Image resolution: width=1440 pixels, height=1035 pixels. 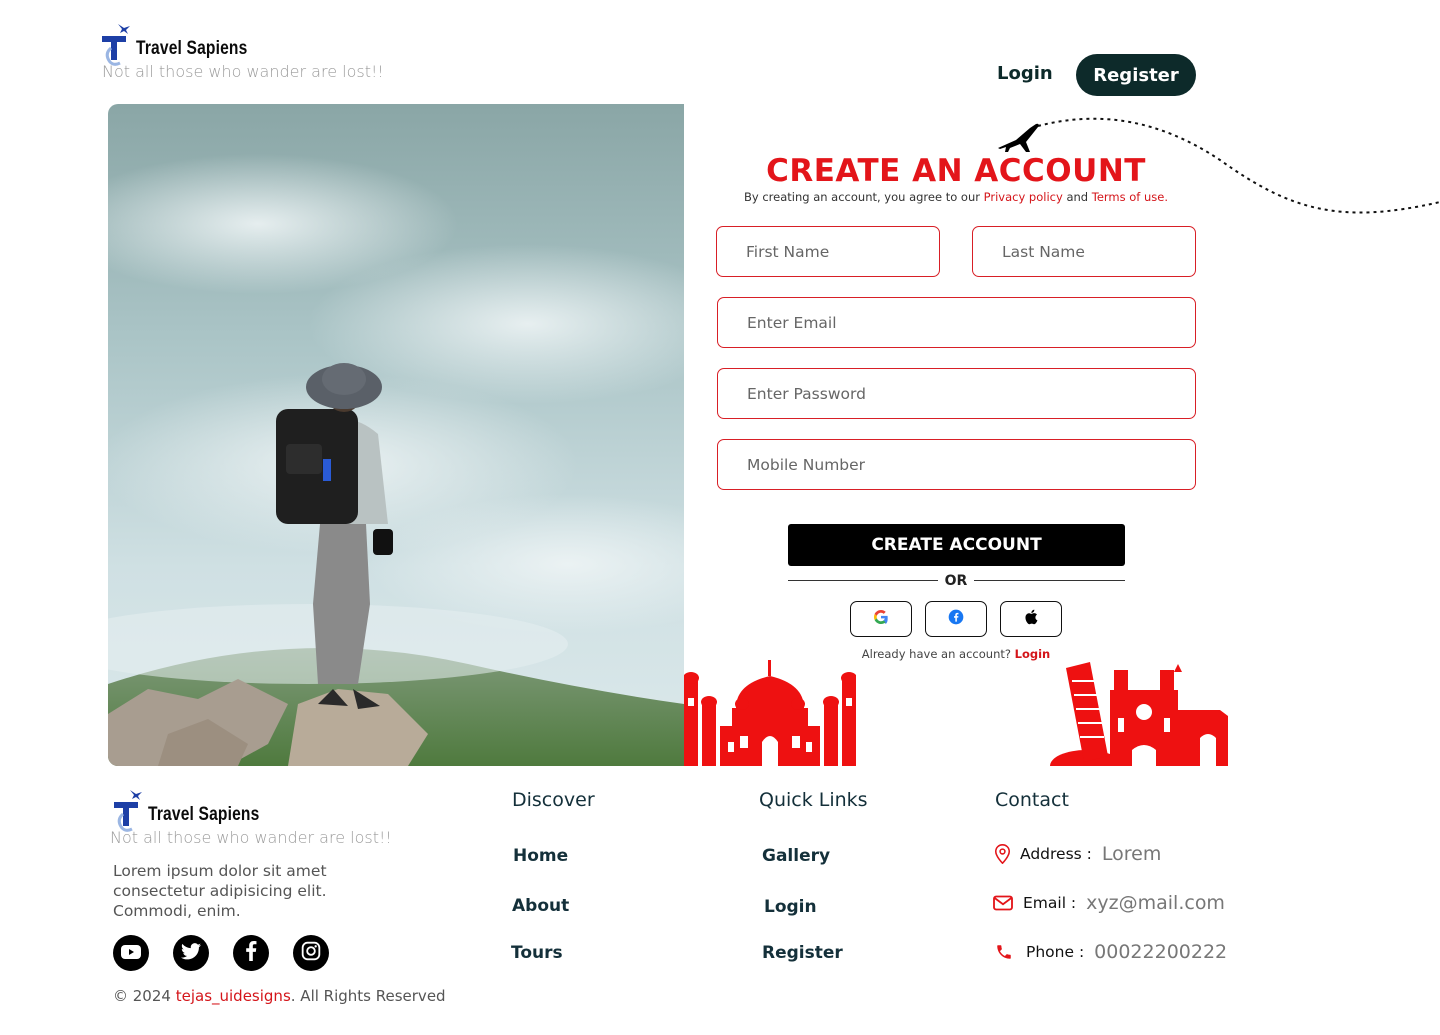 What do you see at coordinates (117, 43) in the screenshot?
I see `logo-mark-icon` at bounding box center [117, 43].